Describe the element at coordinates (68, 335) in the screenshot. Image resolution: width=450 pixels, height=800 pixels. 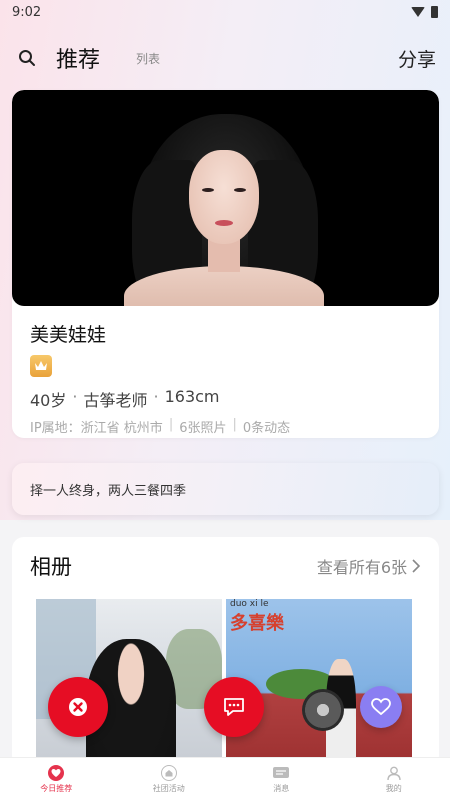
I see `profile-name: 美美娃娃` at that location.